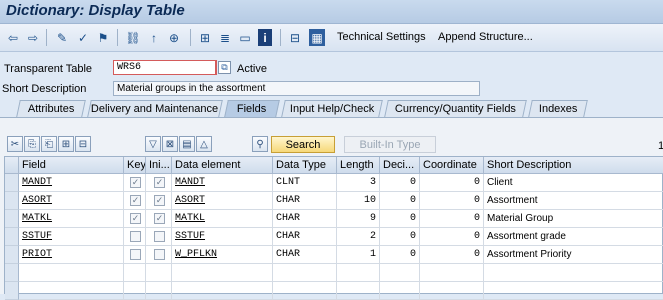 The image size is (663, 300). Describe the element at coordinates (452, 165) in the screenshot. I see `column-header-coordinate: Coordinate` at that location.